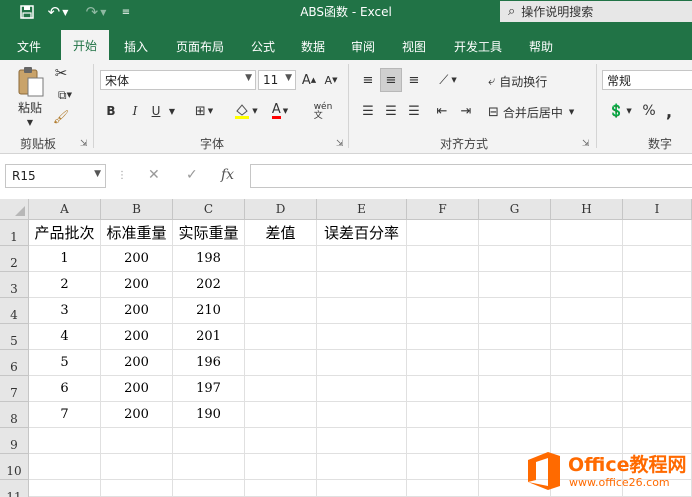 This screenshot has width=692, height=497. What do you see at coordinates (362, 441) in the screenshot?
I see `cell-e9` at bounding box center [362, 441].